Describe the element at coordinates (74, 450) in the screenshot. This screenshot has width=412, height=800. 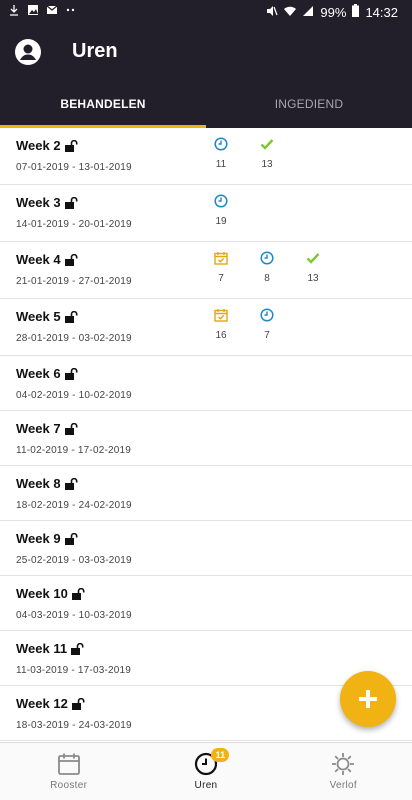
I see `week-dates: 11-02-2019 - 17-02-2019` at that location.